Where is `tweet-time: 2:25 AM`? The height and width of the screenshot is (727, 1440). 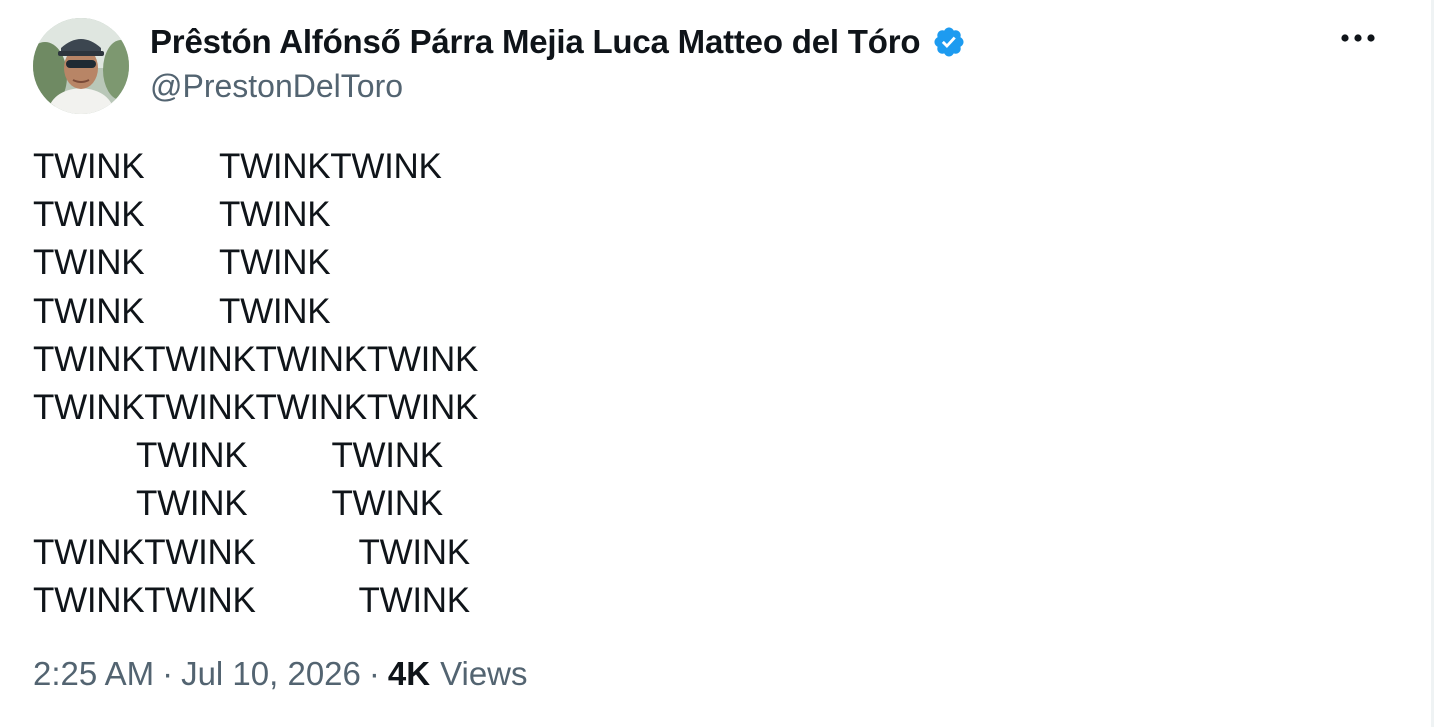 tweet-time: 2:25 AM is located at coordinates (93, 674).